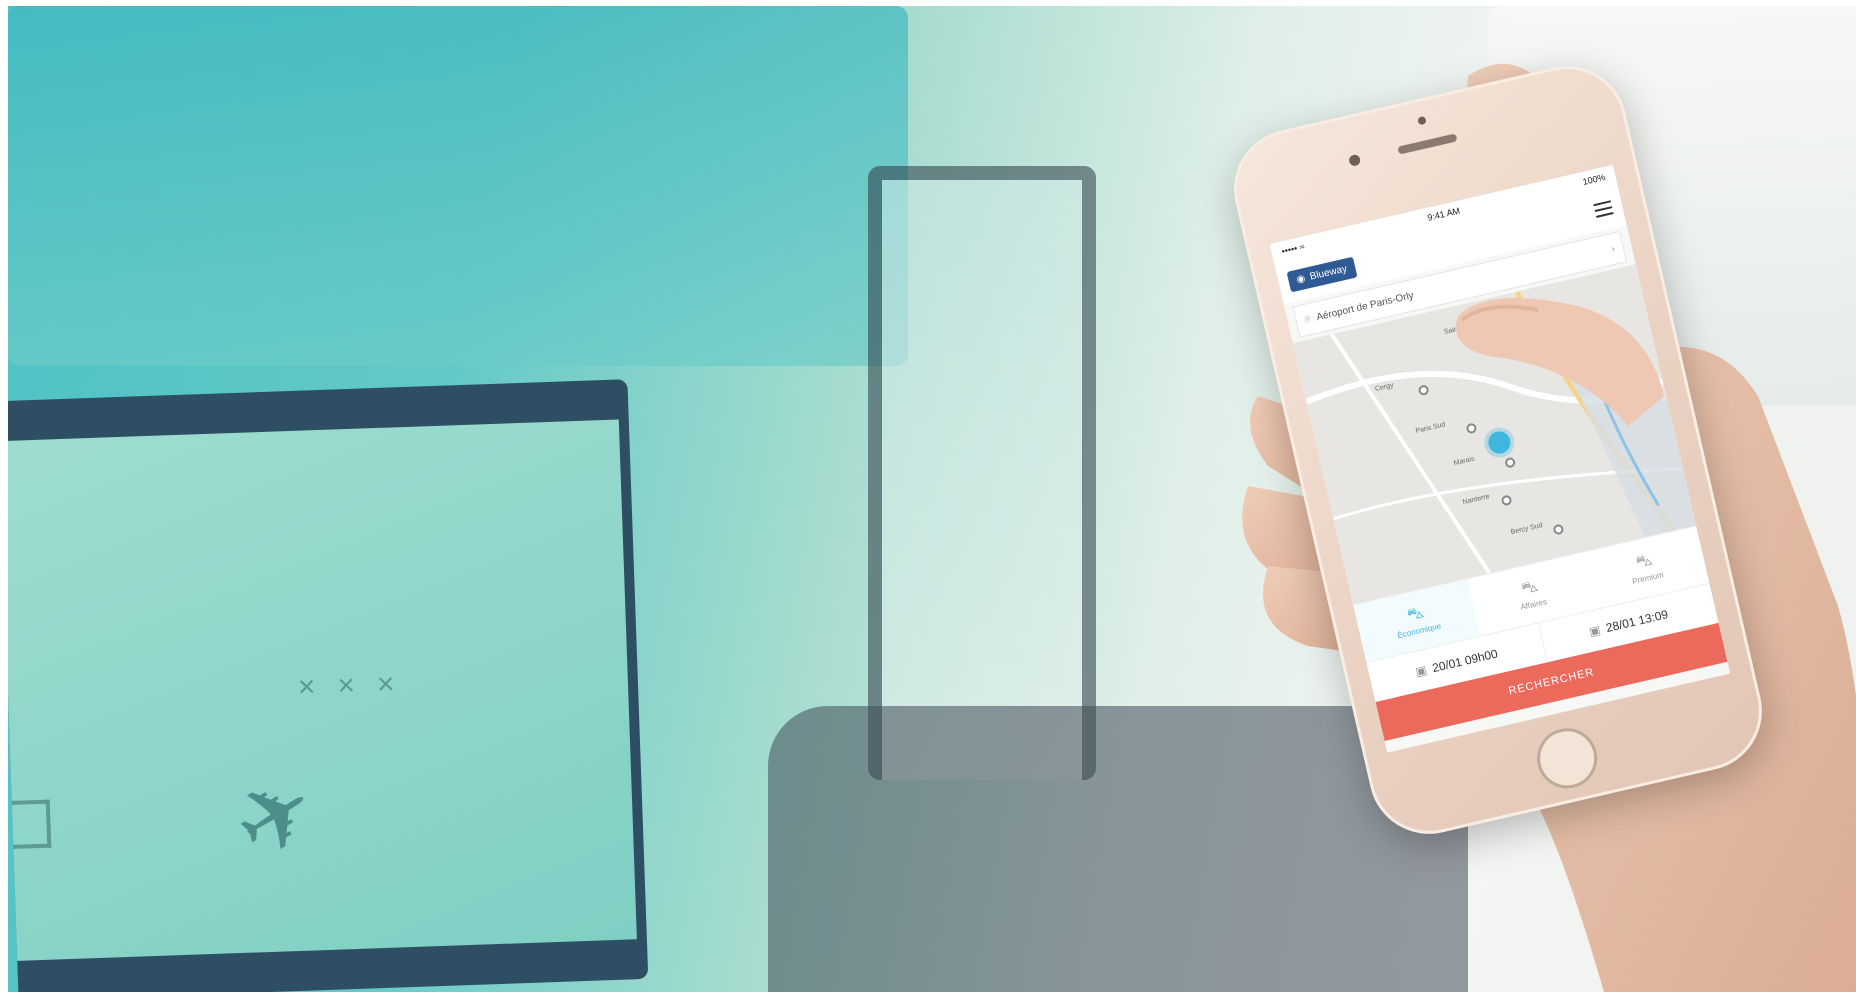 This screenshot has width=1856, height=996. Describe the element at coordinates (276, 818) in the screenshot. I see `airplane-icon: ✈` at that location.